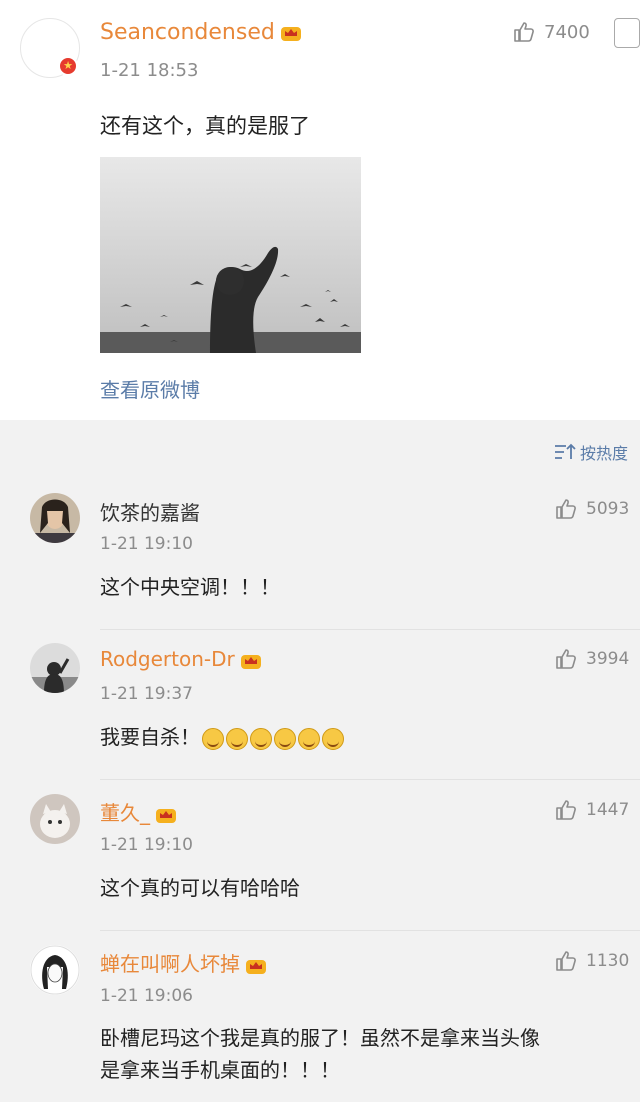  What do you see at coordinates (167, 659) in the screenshot?
I see `comment-username-text: Rodgerton-Dr` at bounding box center [167, 659].